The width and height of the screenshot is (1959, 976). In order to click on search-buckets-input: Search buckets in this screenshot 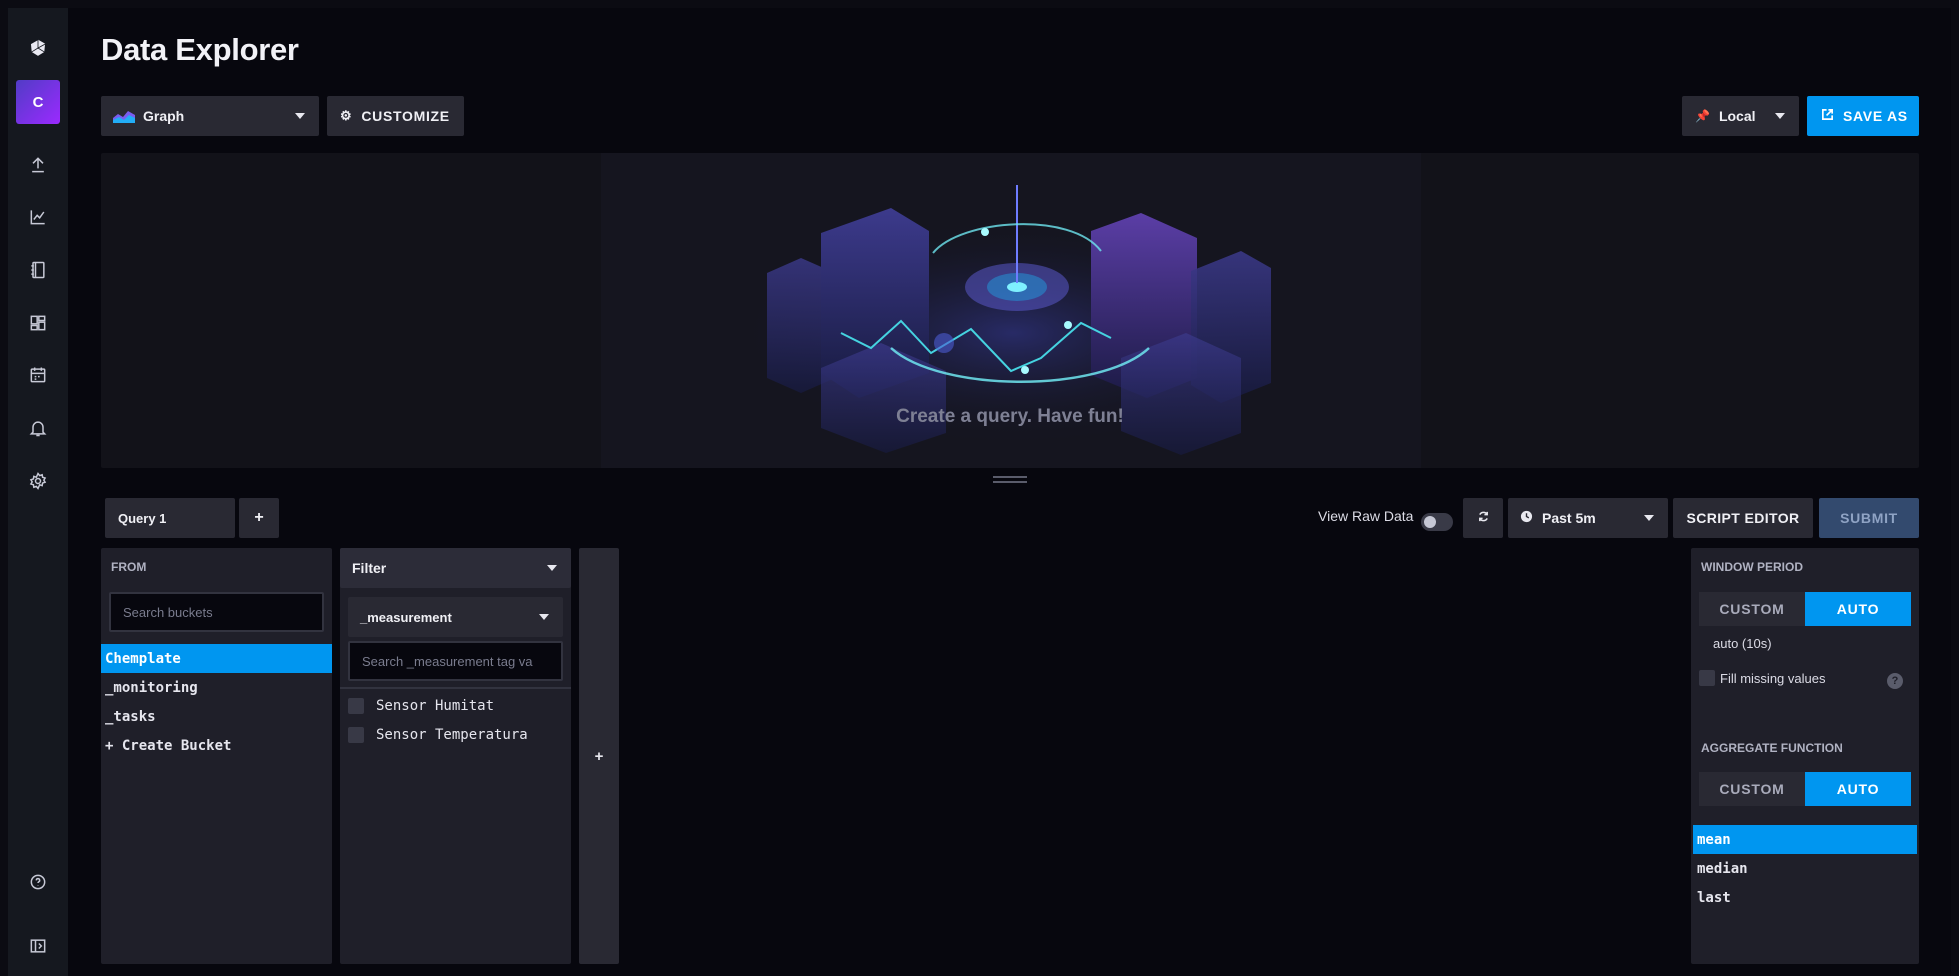, I will do `click(216, 612)`.